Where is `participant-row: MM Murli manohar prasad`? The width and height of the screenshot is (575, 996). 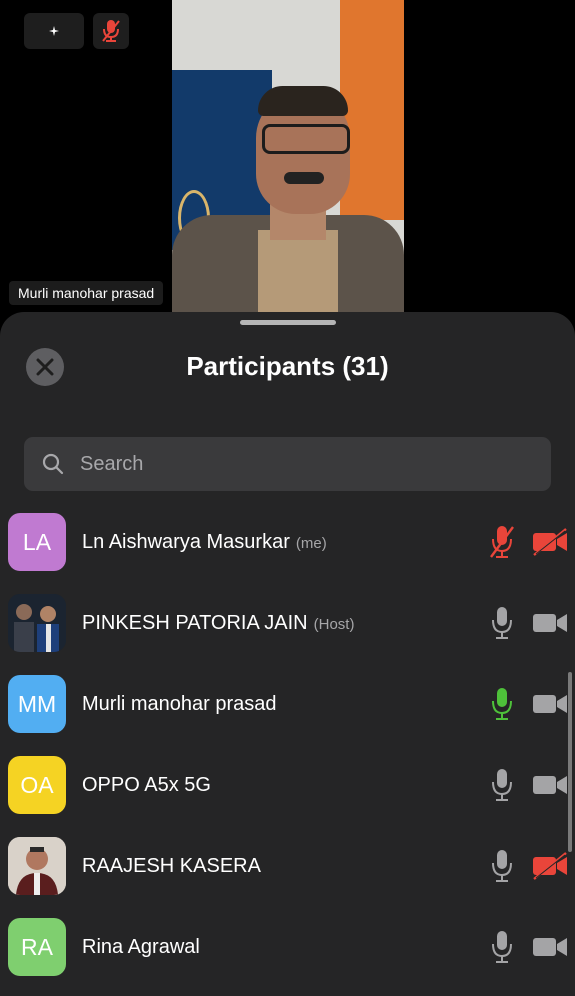
participant-row: MM Murli manohar prasad is located at coordinates (287, 704).